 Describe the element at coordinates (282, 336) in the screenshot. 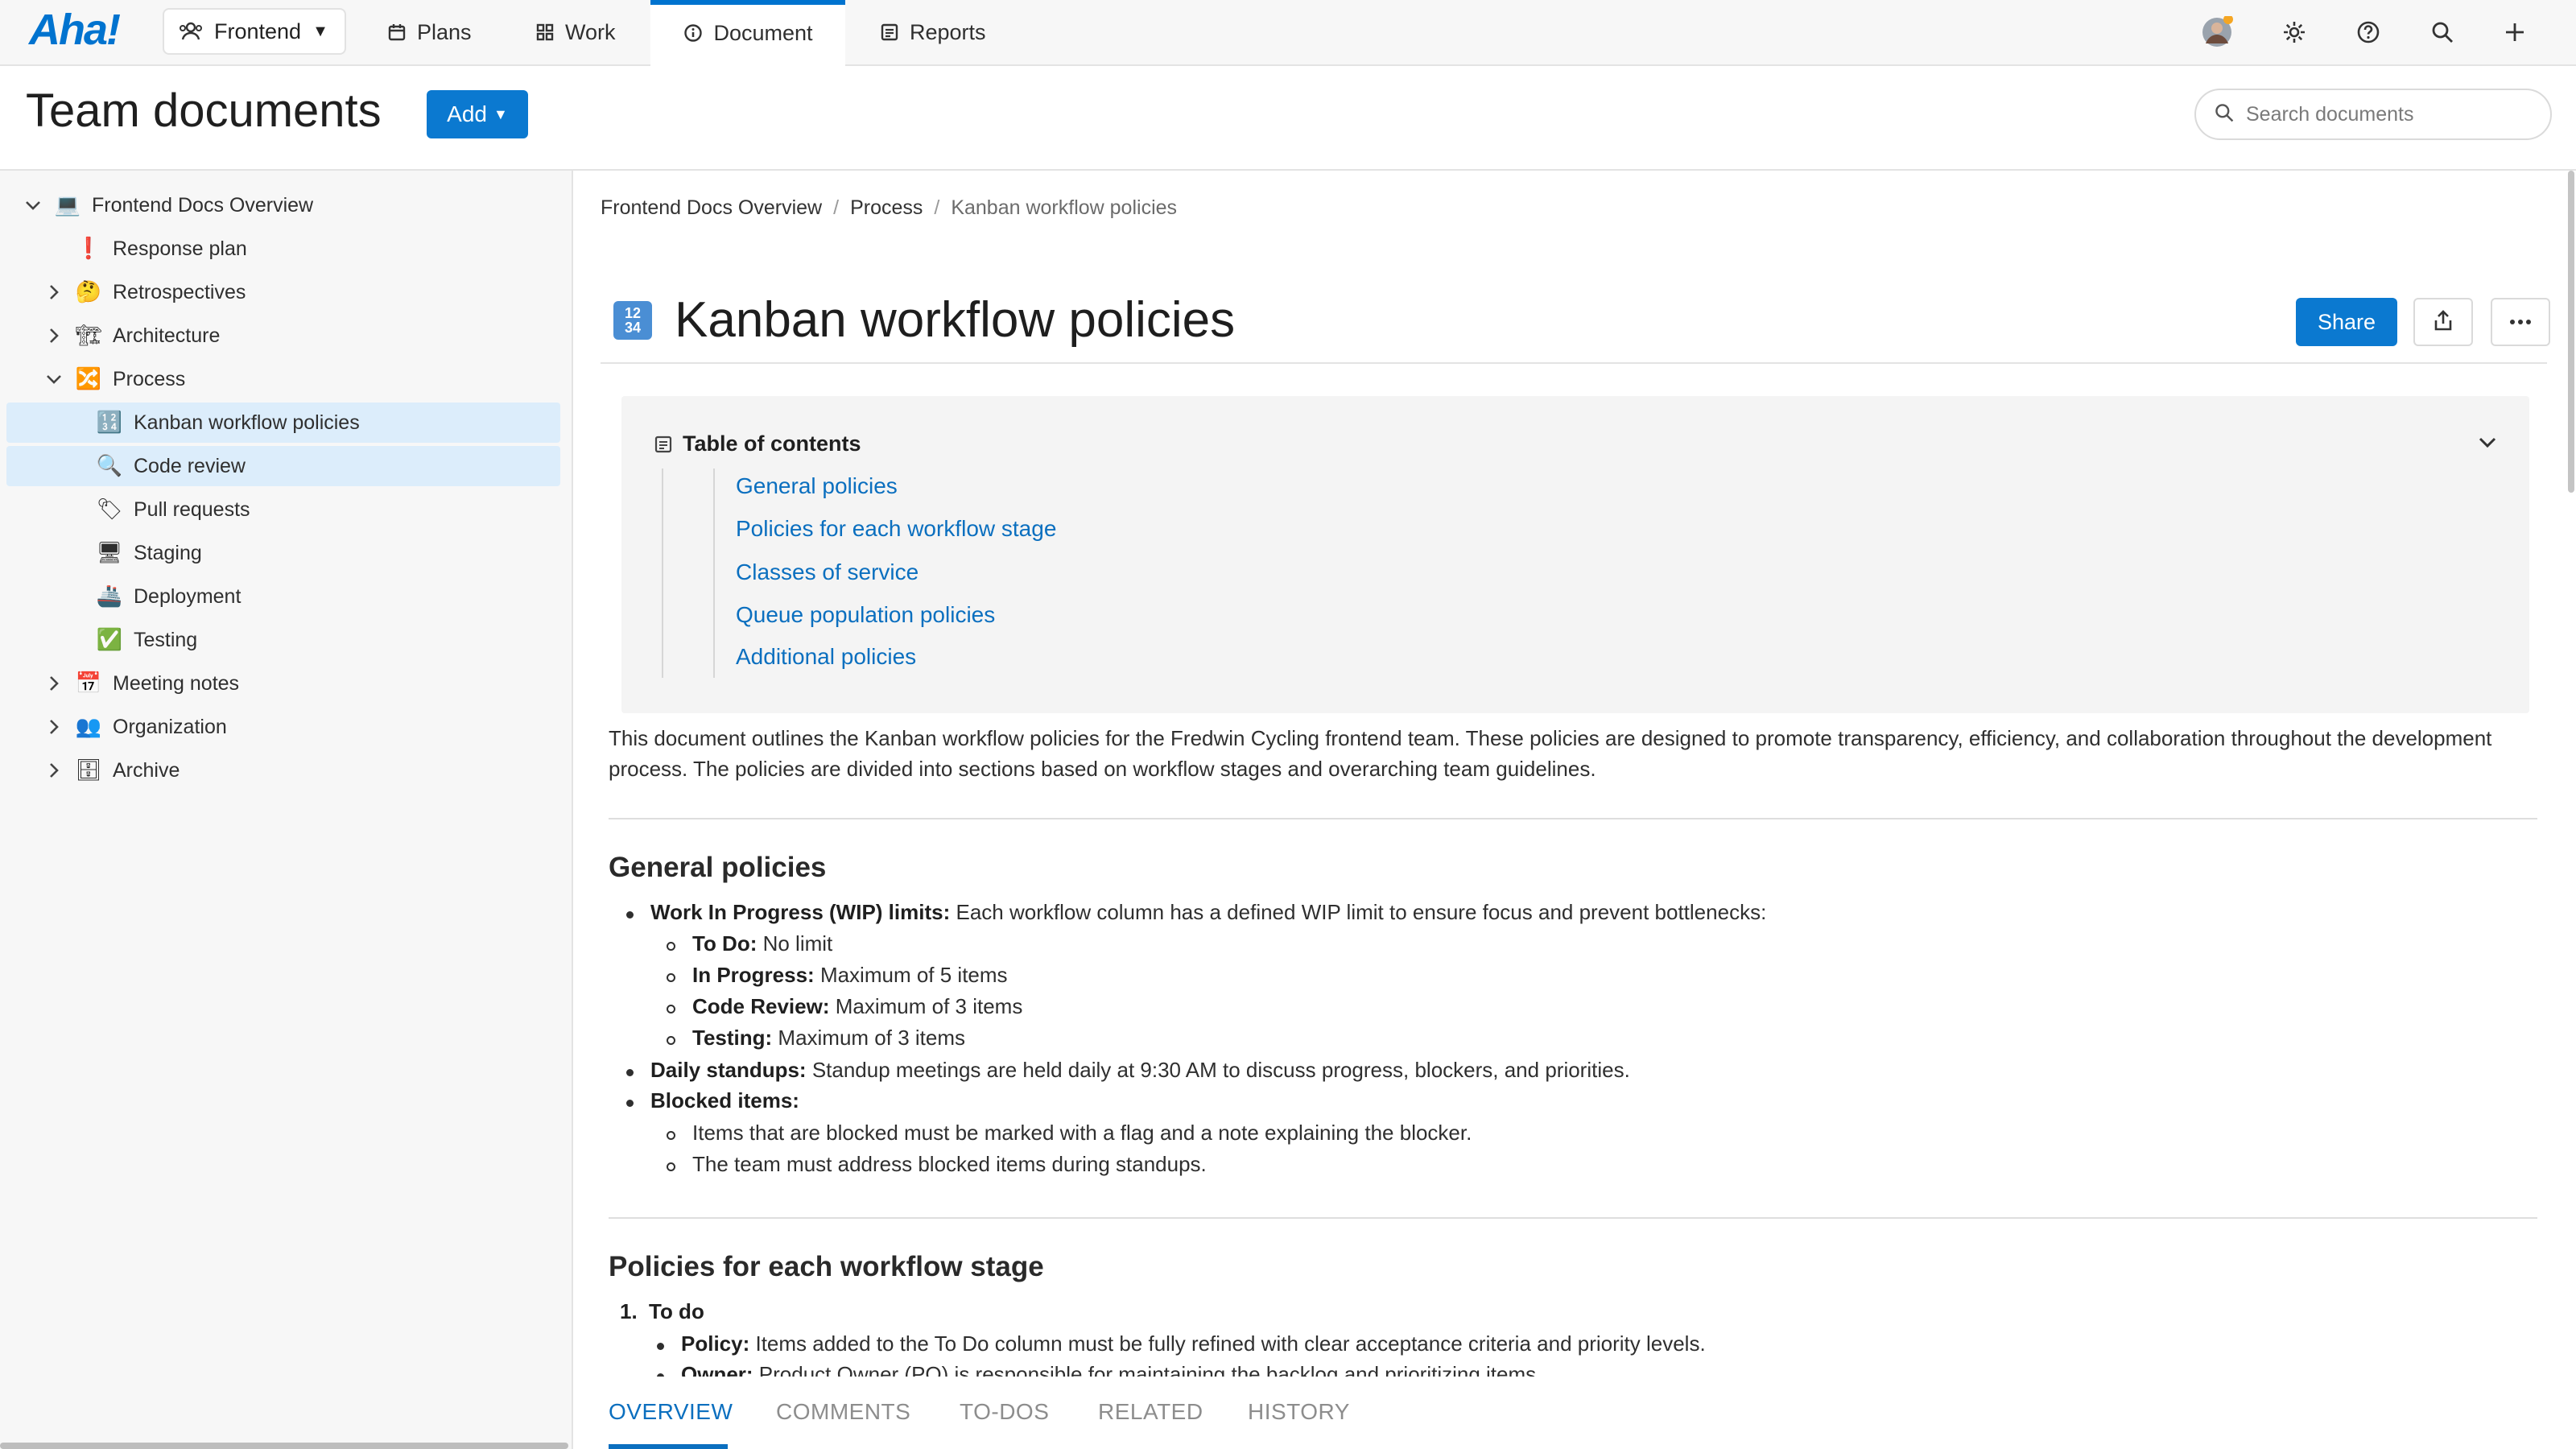

I see `sidebar-item: 🏗 Architecture` at that location.